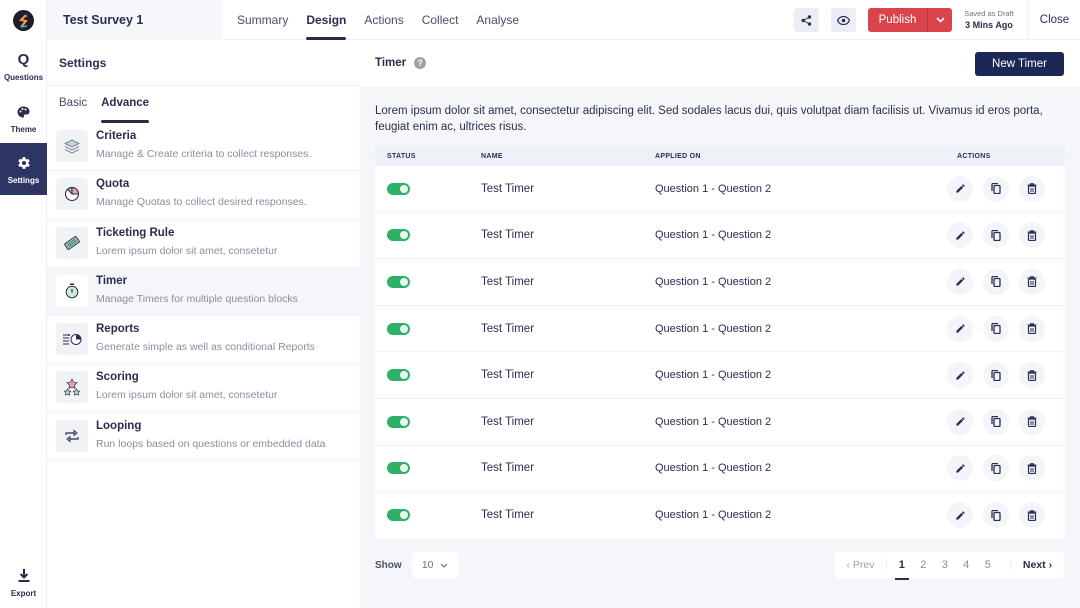 Image resolution: width=1080 pixels, height=608 pixels. Describe the element at coordinates (420, 63) in the screenshot. I see `help-icon: ?` at that location.